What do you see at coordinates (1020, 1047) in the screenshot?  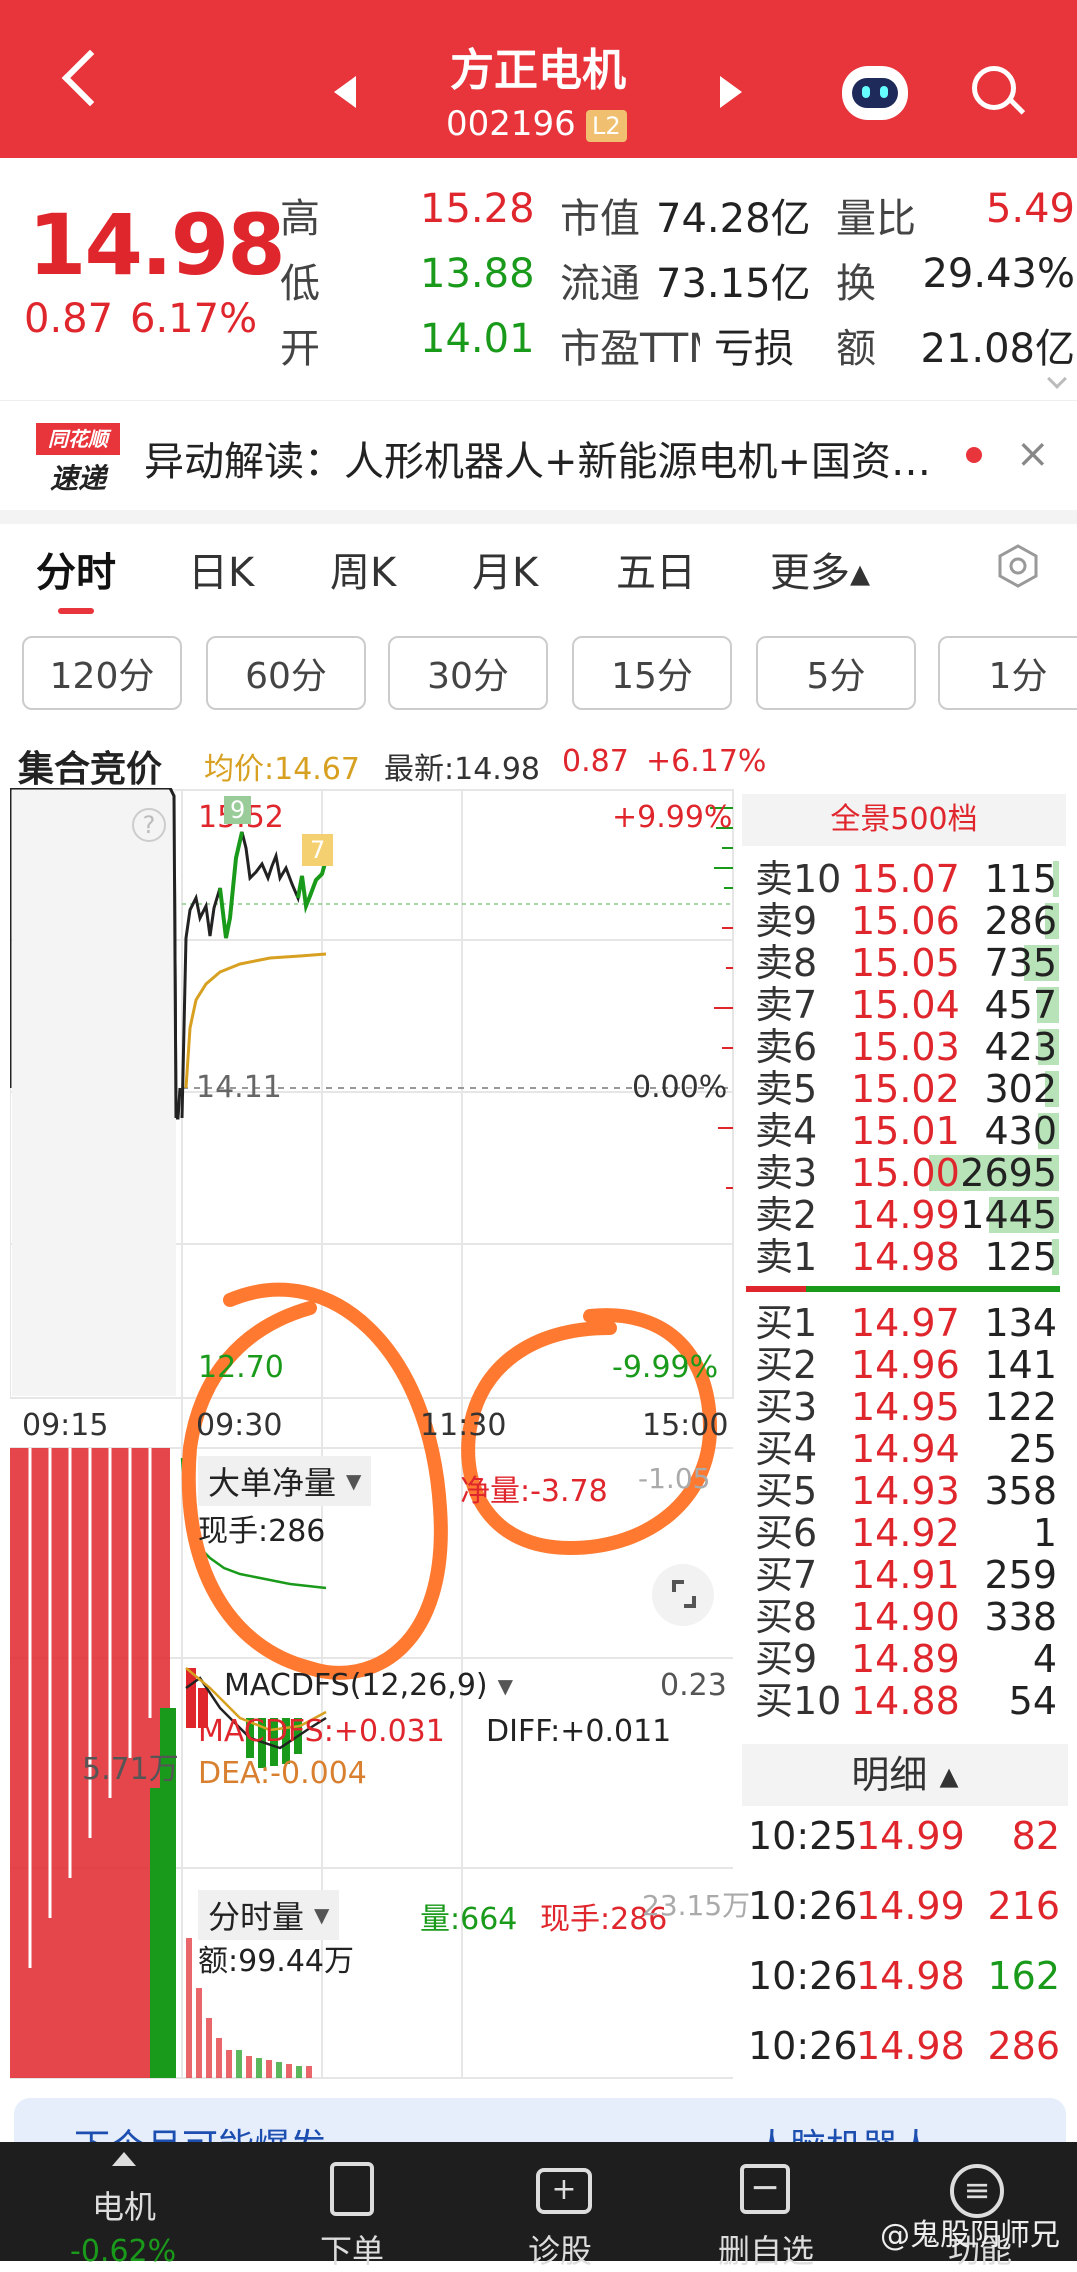 I see `ask-volume: 423` at bounding box center [1020, 1047].